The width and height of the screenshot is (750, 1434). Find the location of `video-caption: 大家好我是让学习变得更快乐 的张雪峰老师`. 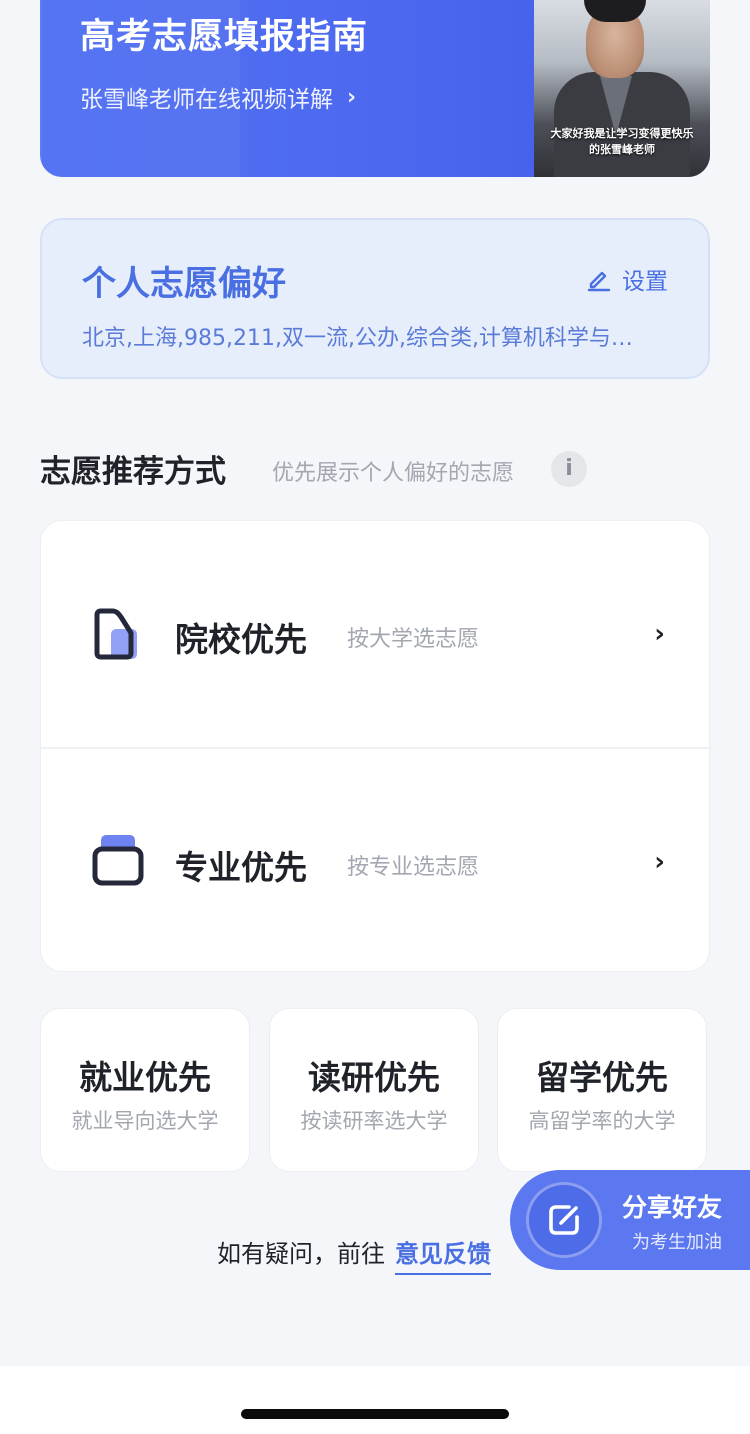

video-caption: 大家好我是让学习变得更快乐 的张雪峰老师 is located at coordinates (622, 142).